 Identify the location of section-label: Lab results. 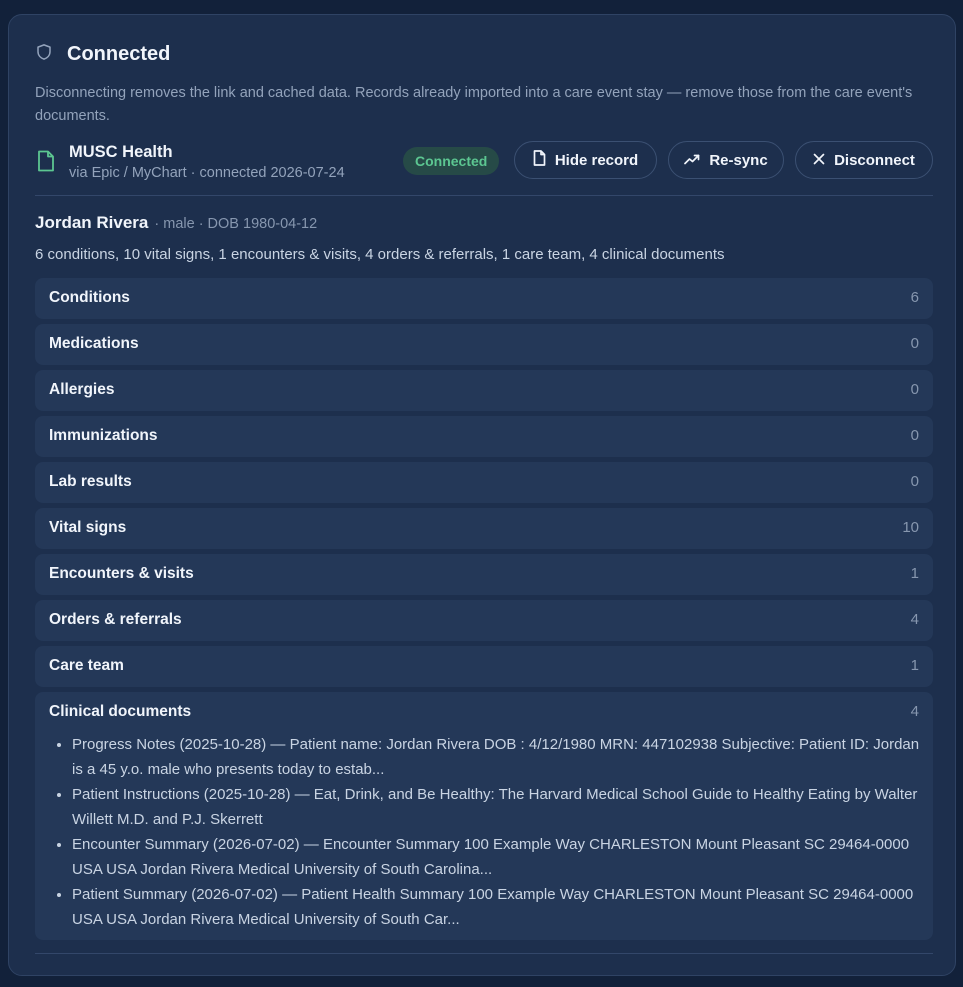
(90, 481).